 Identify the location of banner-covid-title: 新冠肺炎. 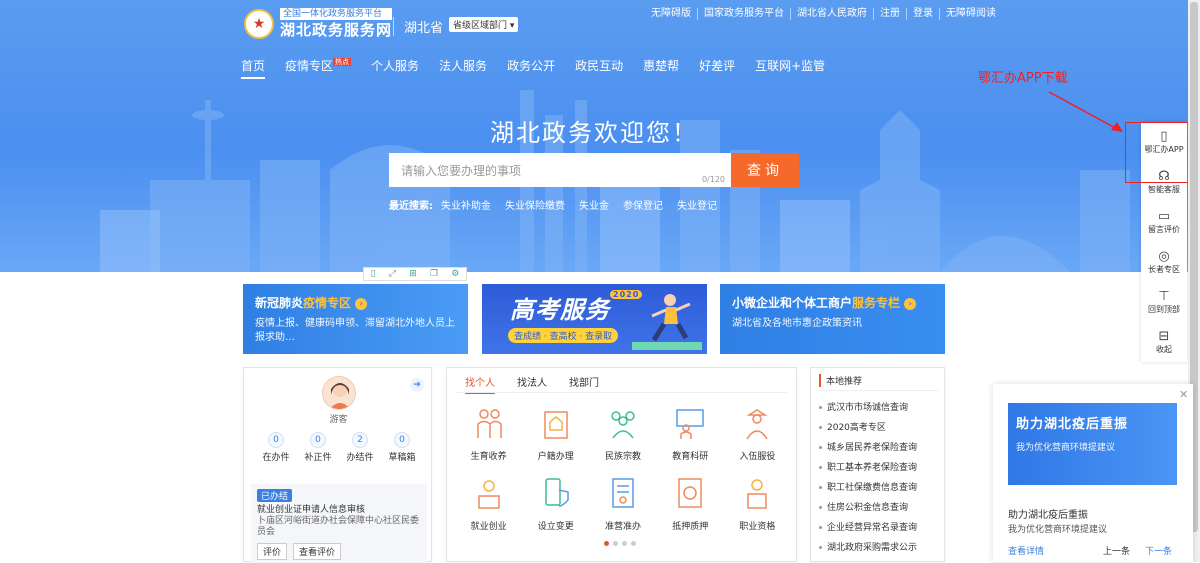
(279, 303).